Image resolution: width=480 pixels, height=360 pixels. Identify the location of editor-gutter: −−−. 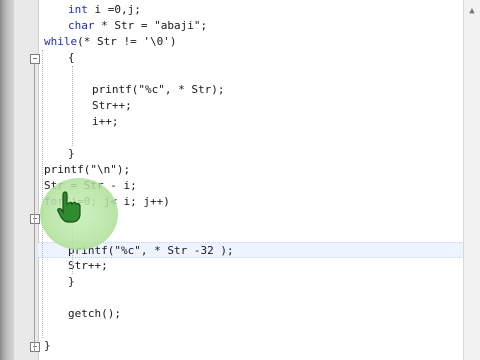
(27, 180).